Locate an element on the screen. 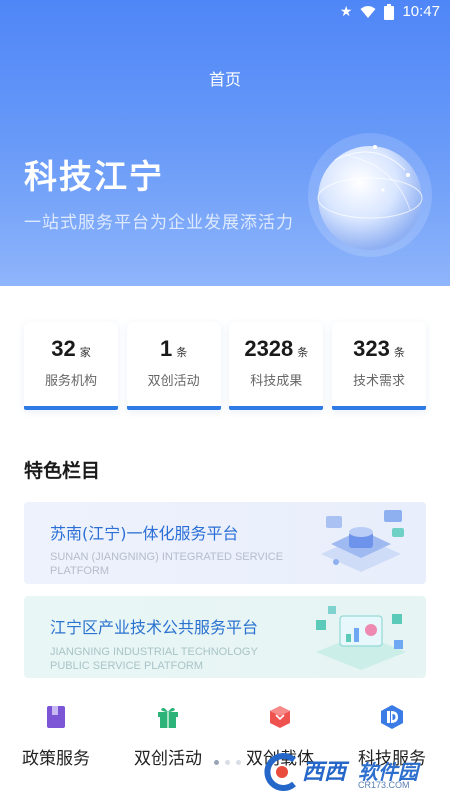 The width and height of the screenshot is (450, 800). page-title: 首页 is located at coordinates (224, 79).